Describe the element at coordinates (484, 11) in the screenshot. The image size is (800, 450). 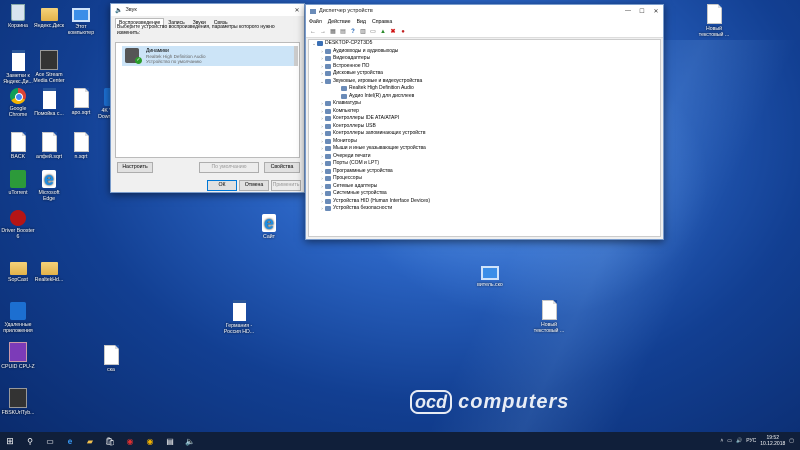
I see `device-manager-titlebar: Диспетчер устройств — ☐ ✕` at that location.